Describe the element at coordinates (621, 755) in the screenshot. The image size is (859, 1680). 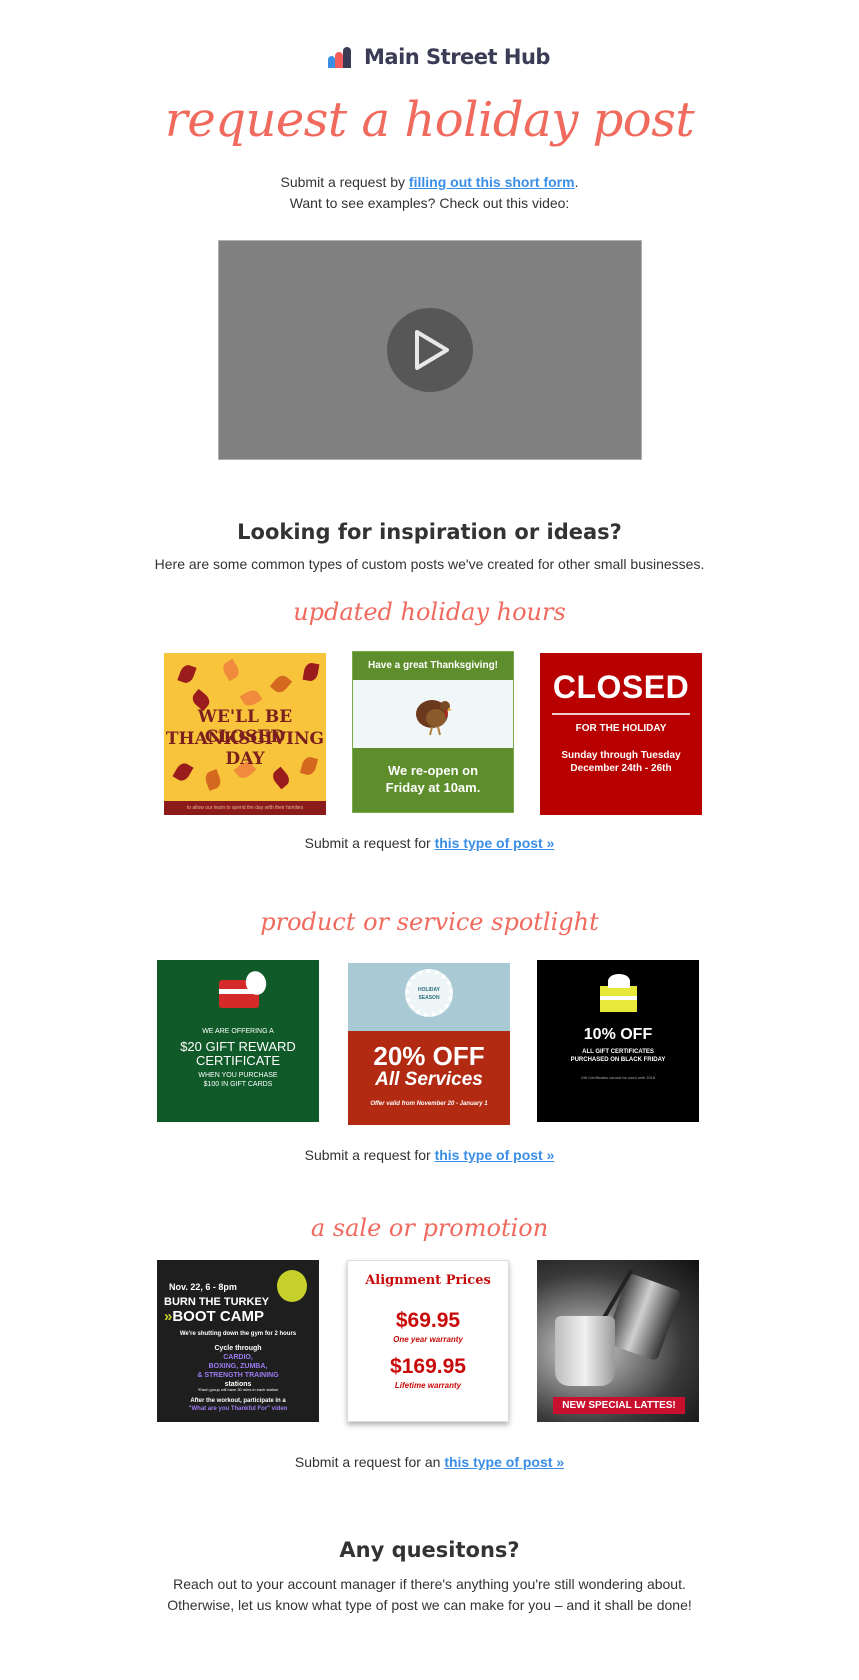
I see `image-text: Sunday through Tuesday` at that location.